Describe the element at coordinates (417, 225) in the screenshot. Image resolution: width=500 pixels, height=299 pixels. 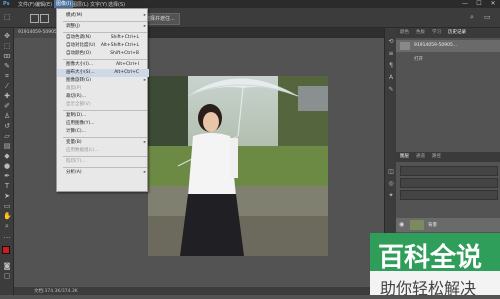
I see `layer-thumbnail` at that location.